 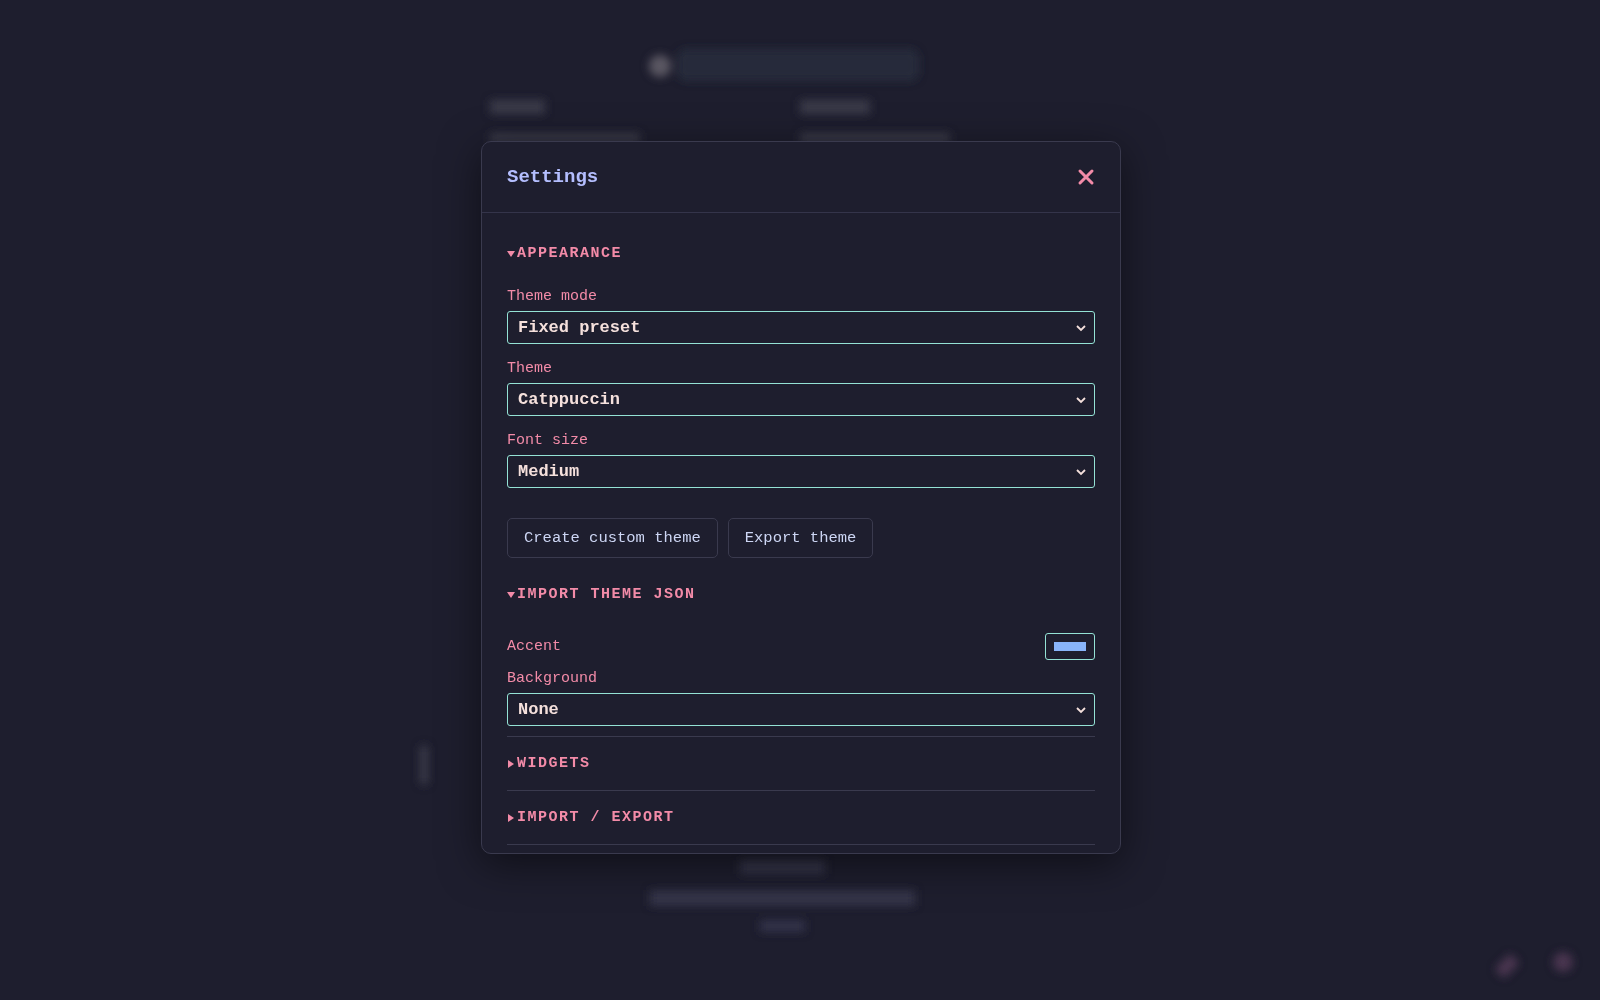 What do you see at coordinates (800, 538) in the screenshot?
I see `action-button: Export theme` at bounding box center [800, 538].